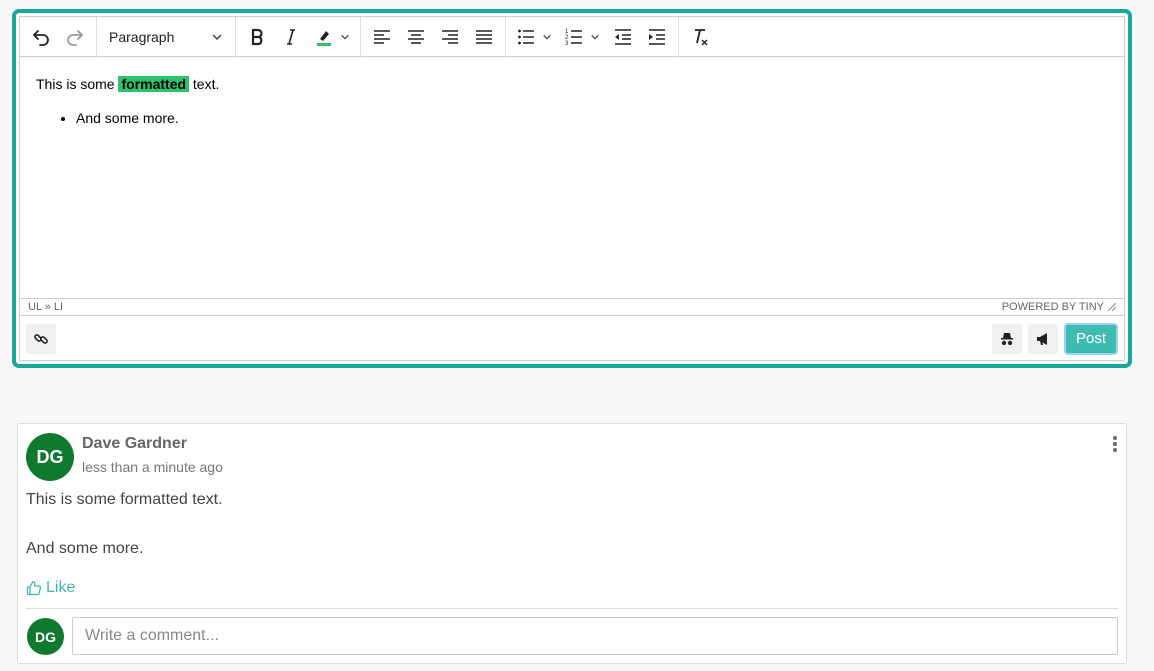  What do you see at coordinates (45, 636) in the screenshot?
I see `commenter-avatar: DG` at bounding box center [45, 636].